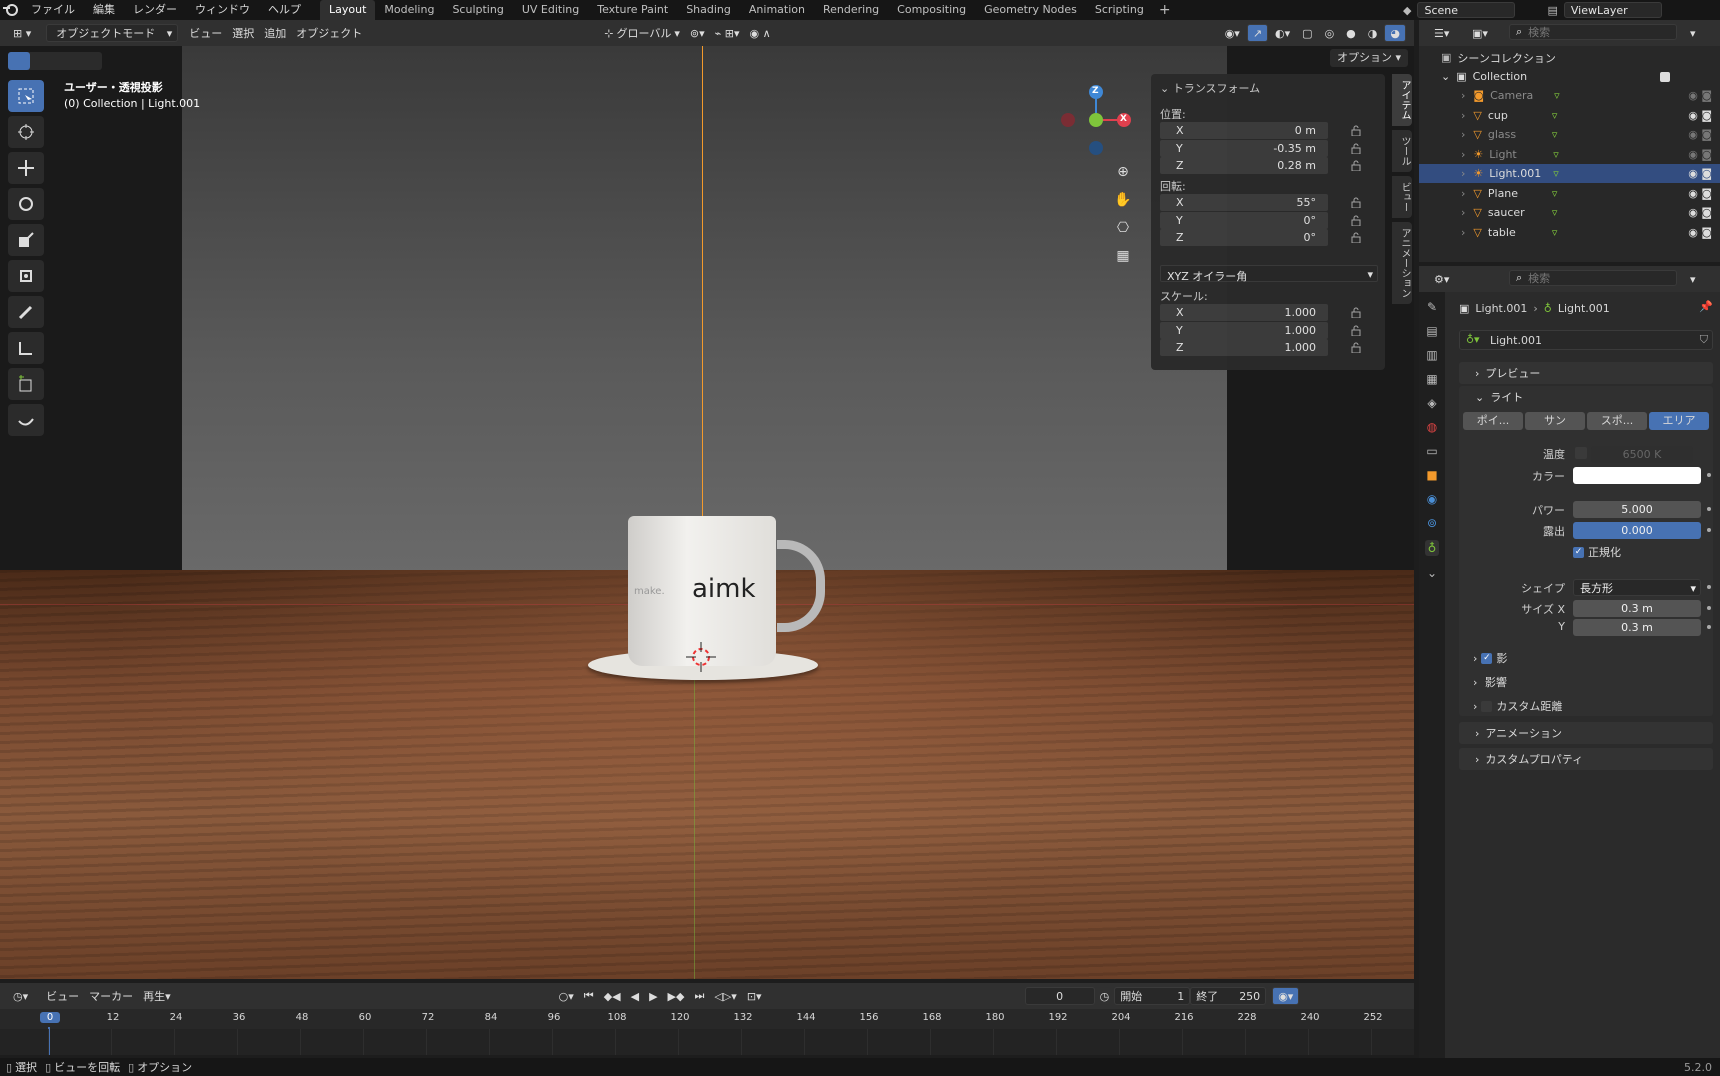  Describe the element at coordinates (1586, 373) in the screenshot. I see `preview-section: › プレビュー` at that location.